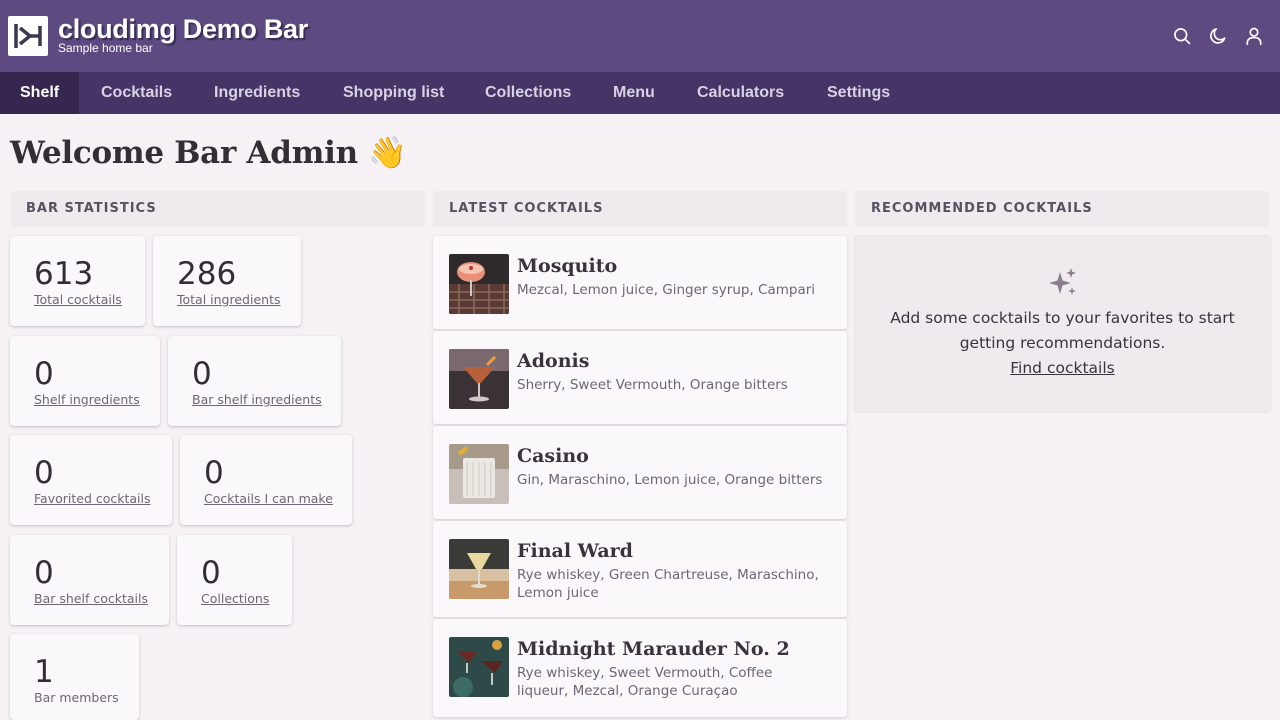 This screenshot has width=1280, height=720. What do you see at coordinates (235, 599) in the screenshot?
I see `stat-label: Collections` at bounding box center [235, 599].